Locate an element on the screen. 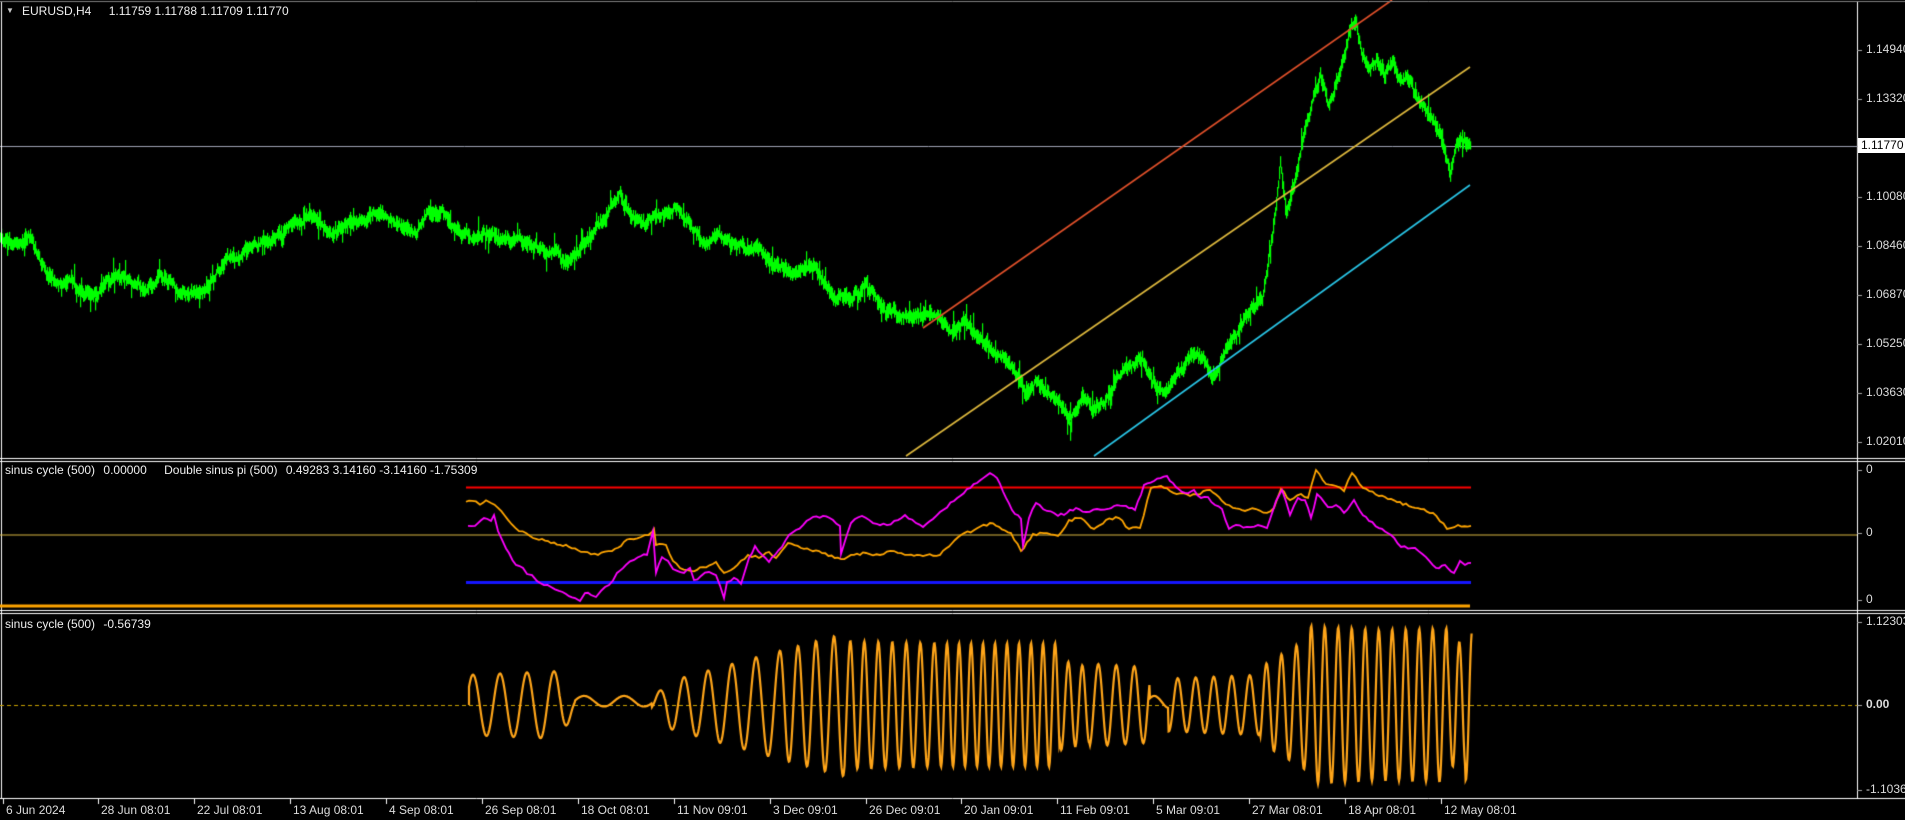  ohlc-quotes: 1.11759 1.11788 1.11709 1.11770 is located at coordinates (198, 11).